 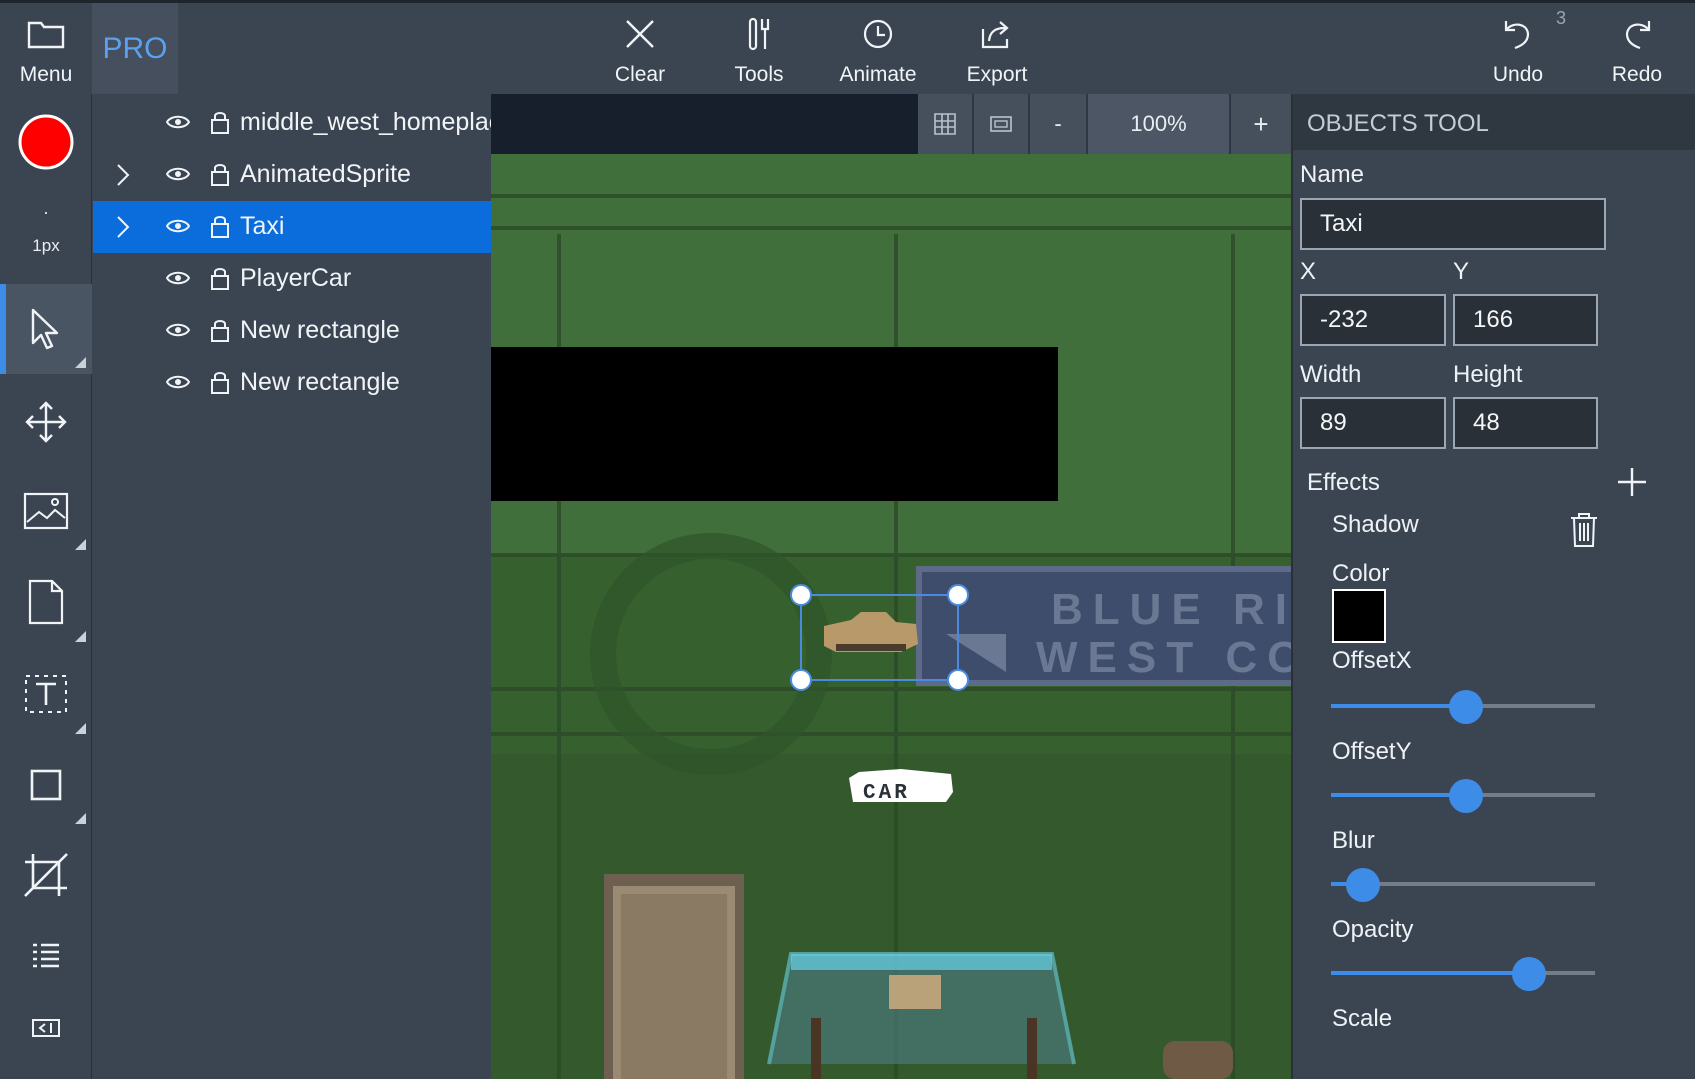 I want to click on list-icon, so click(x=46, y=955).